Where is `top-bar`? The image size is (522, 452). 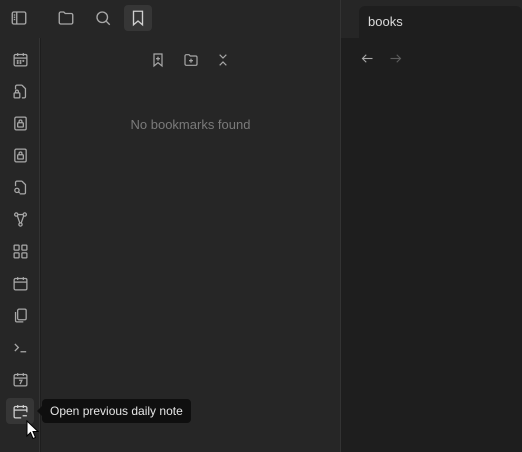 top-bar is located at coordinates (170, 19).